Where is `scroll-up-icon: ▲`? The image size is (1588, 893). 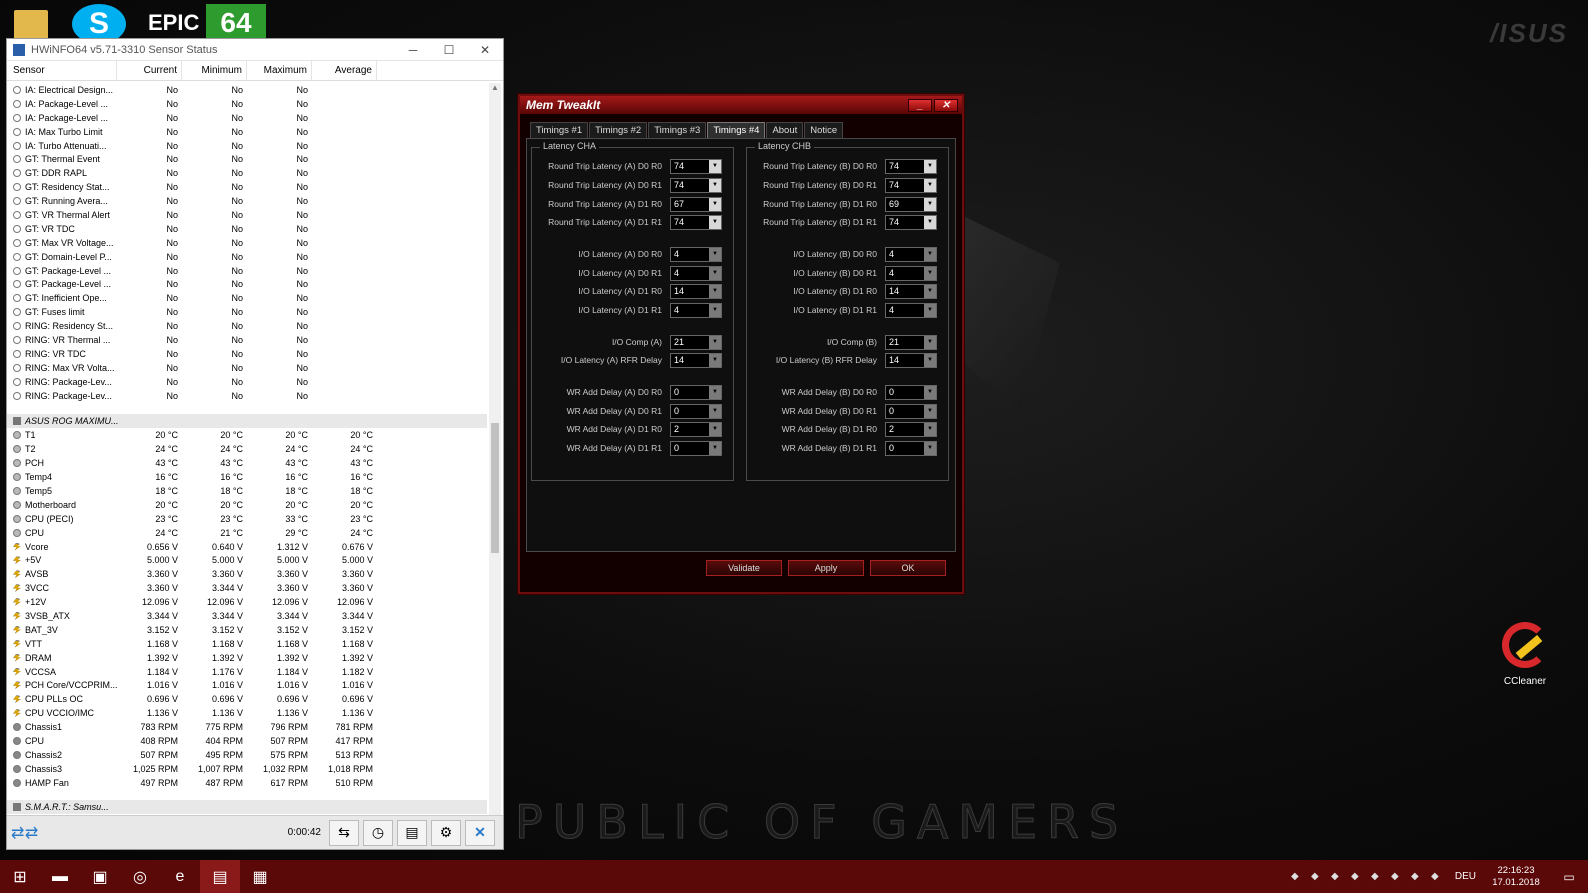
scroll-up-icon: ▲ is located at coordinates (495, 87).